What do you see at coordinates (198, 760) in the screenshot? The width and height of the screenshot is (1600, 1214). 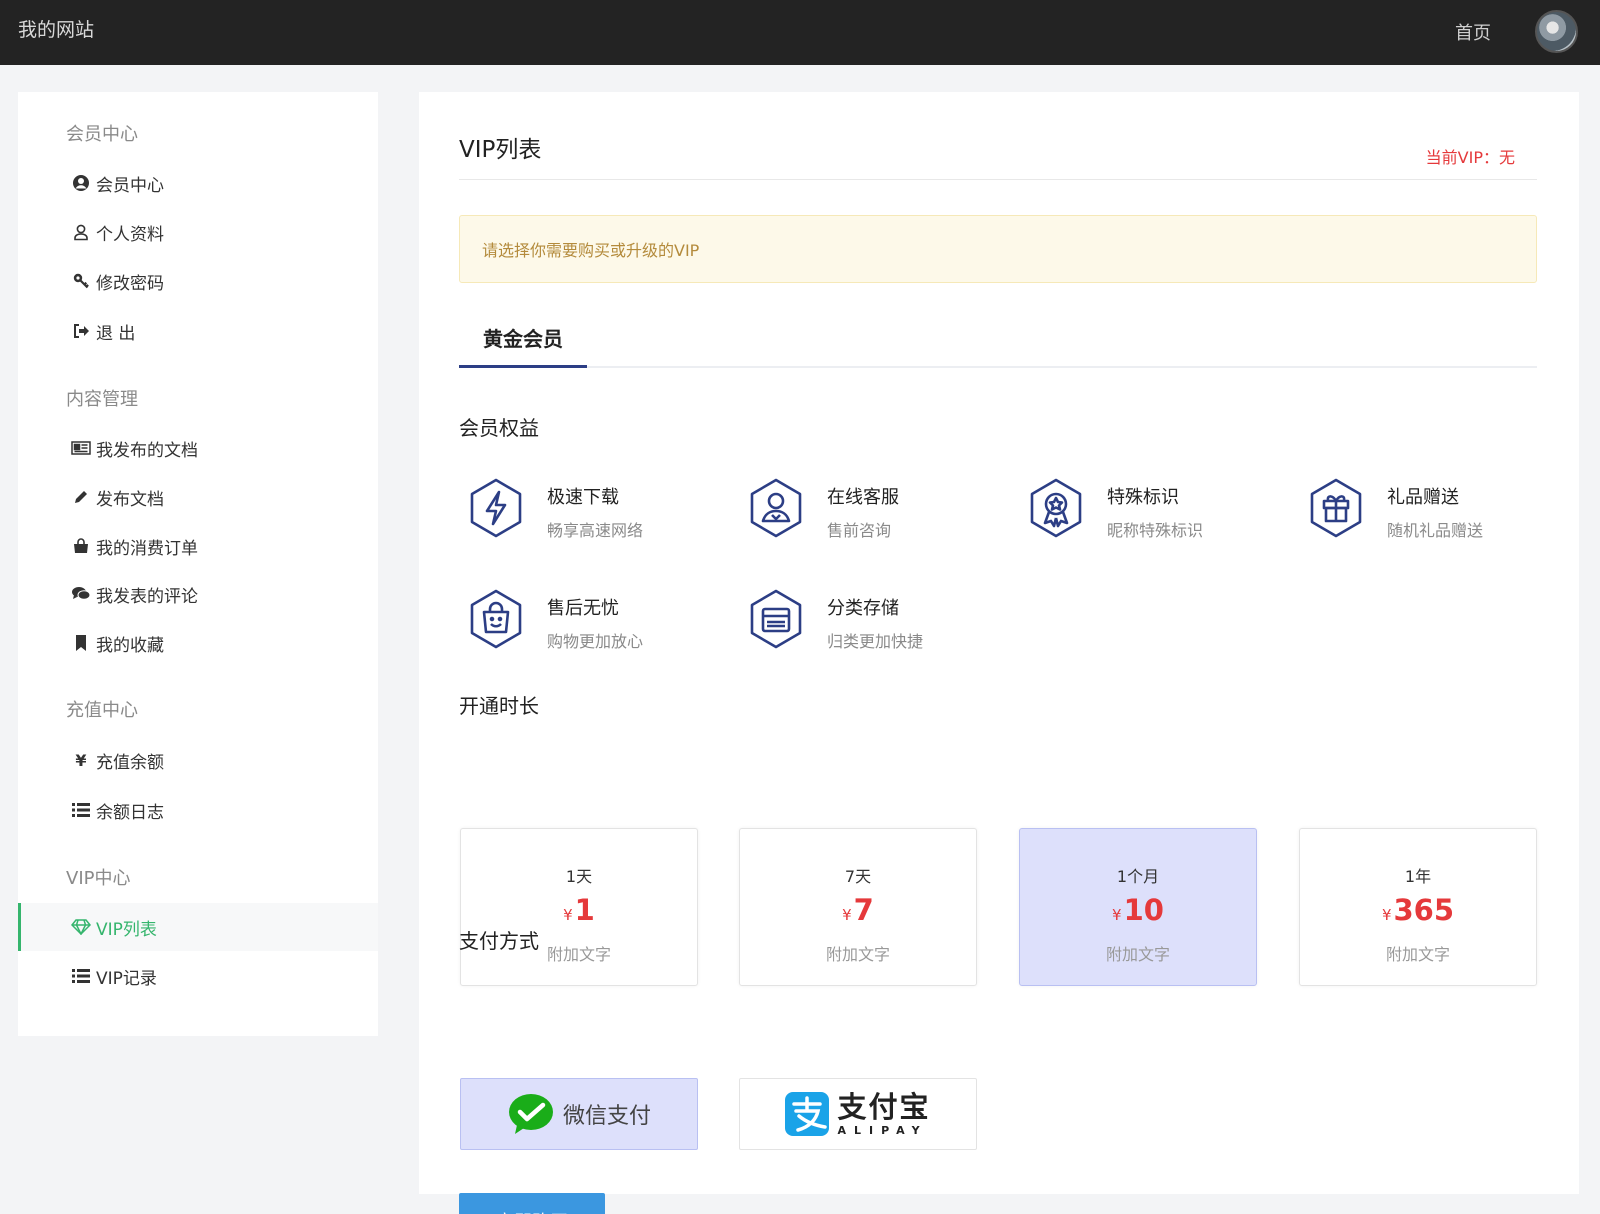 I see `sidebar-item-recharge-balance: ¥ 充值余额` at bounding box center [198, 760].